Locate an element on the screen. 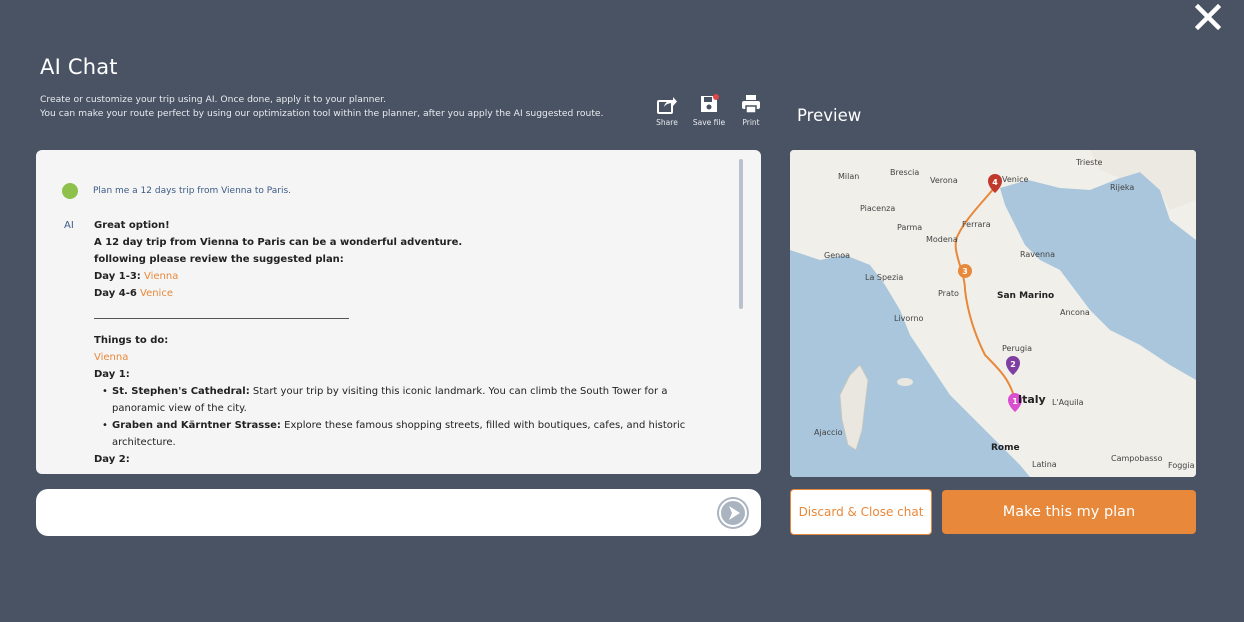 The height and width of the screenshot is (622, 1244). share-button: Share is located at coordinates (667, 110).